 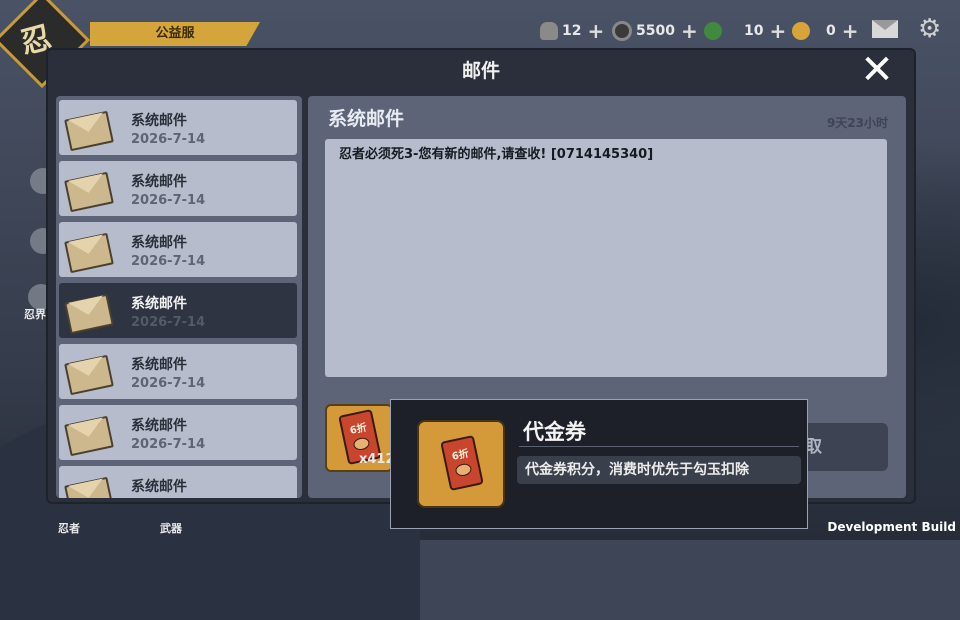 I want to click on ninja-label: 忍者, so click(x=69, y=528).